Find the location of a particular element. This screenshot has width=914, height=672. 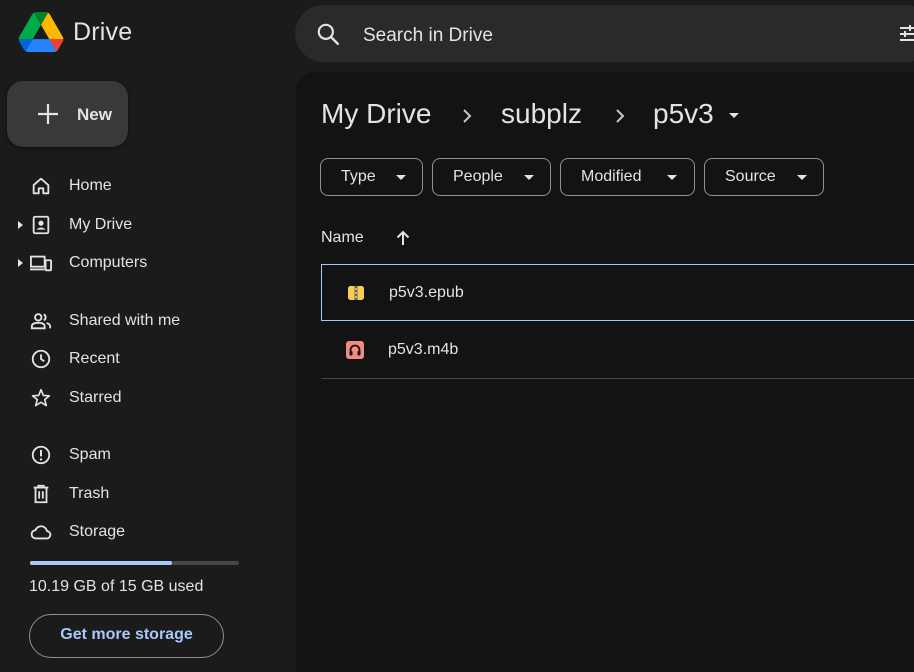

search-icon is located at coordinates (328, 34).